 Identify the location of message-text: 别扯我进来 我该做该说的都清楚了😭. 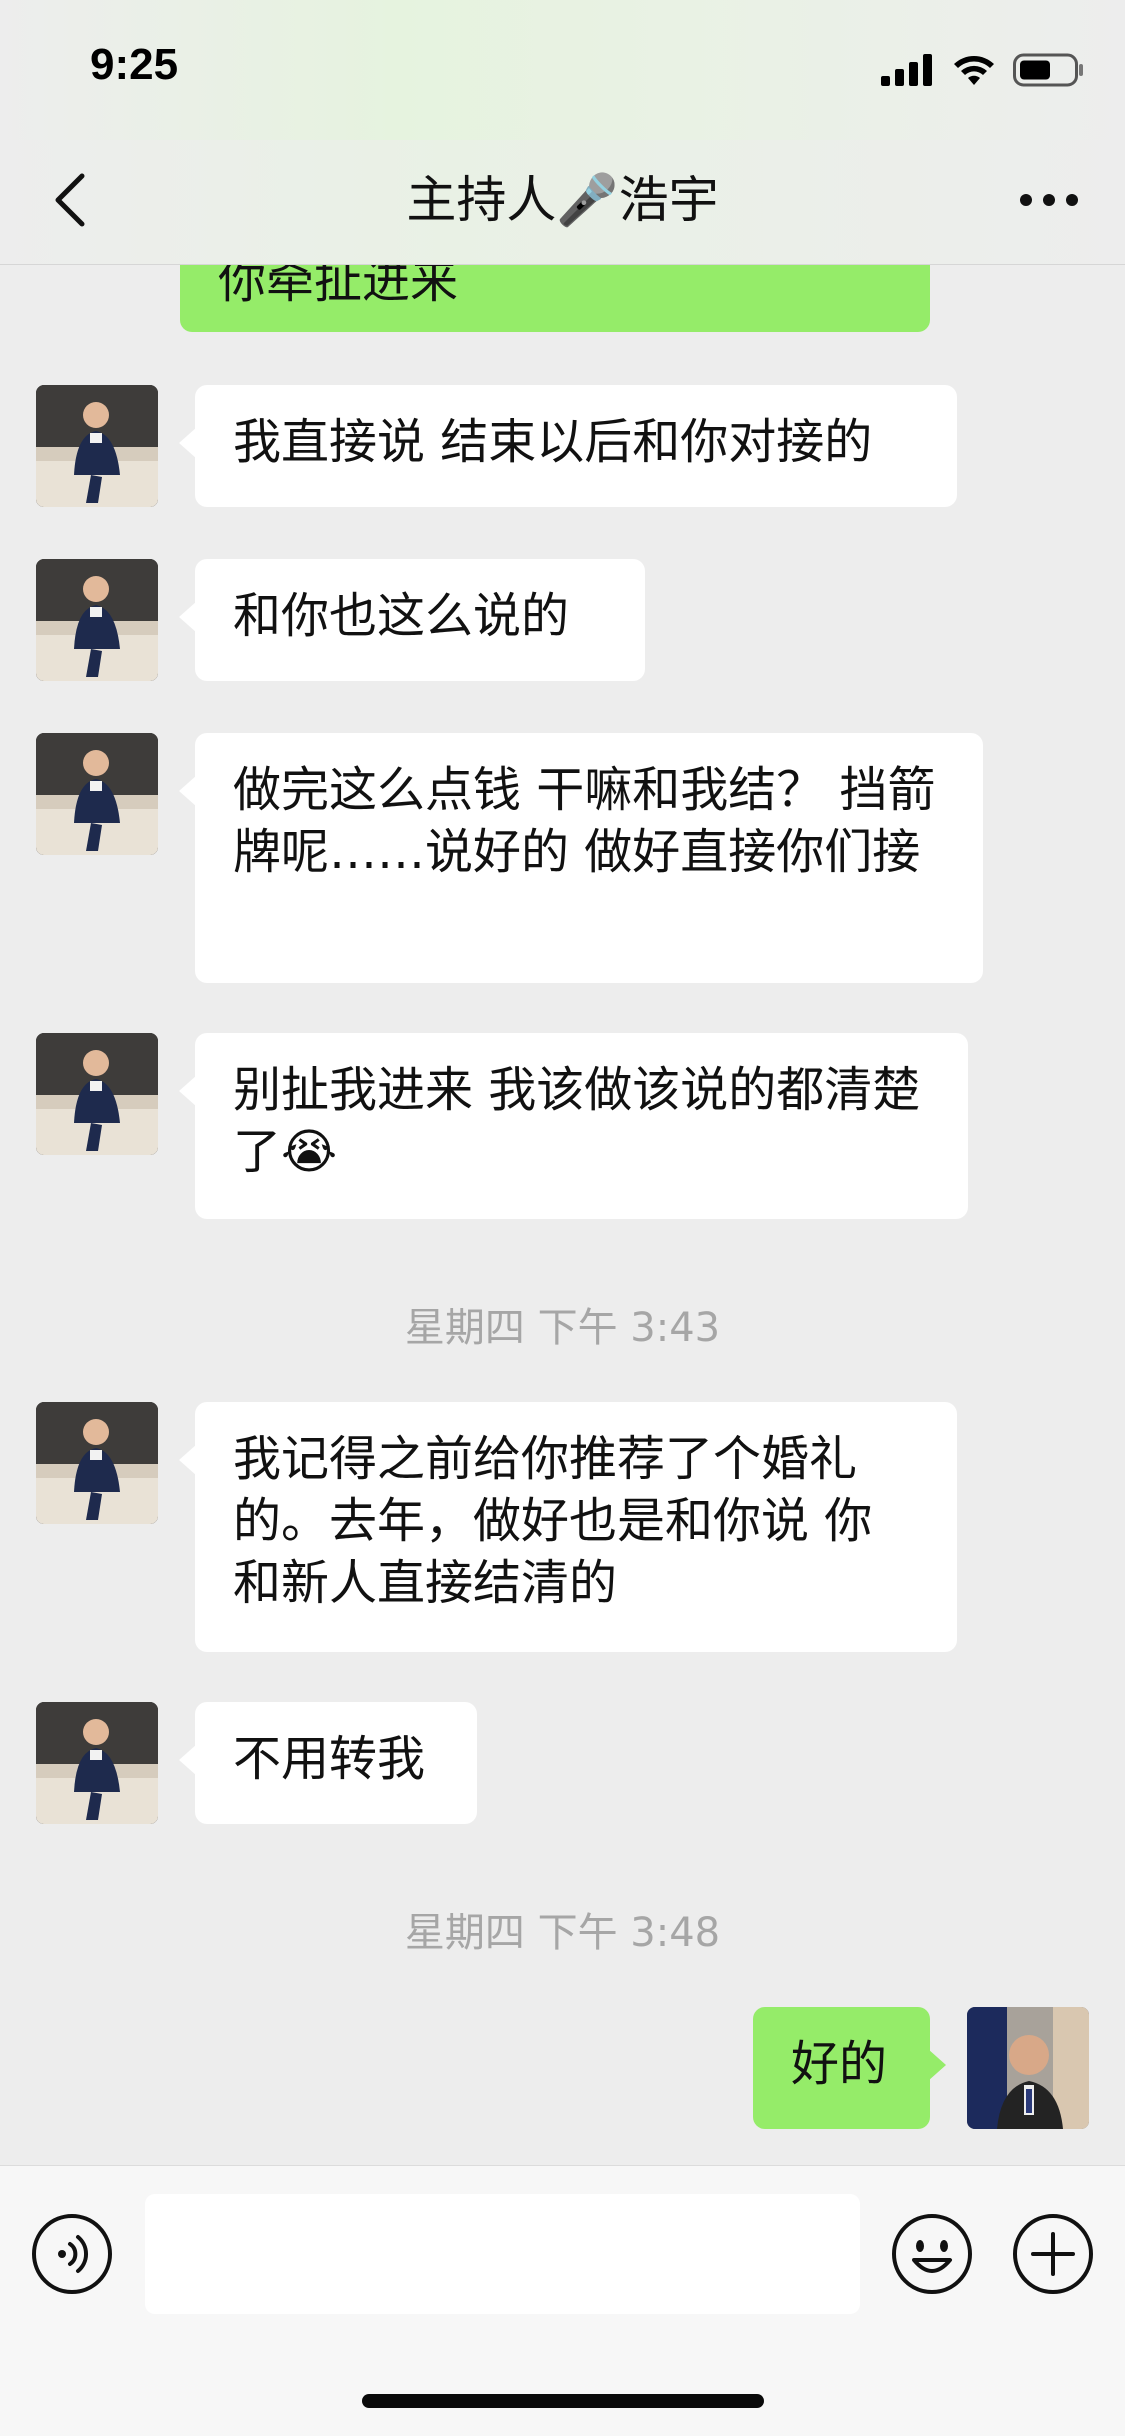
(577, 1121).